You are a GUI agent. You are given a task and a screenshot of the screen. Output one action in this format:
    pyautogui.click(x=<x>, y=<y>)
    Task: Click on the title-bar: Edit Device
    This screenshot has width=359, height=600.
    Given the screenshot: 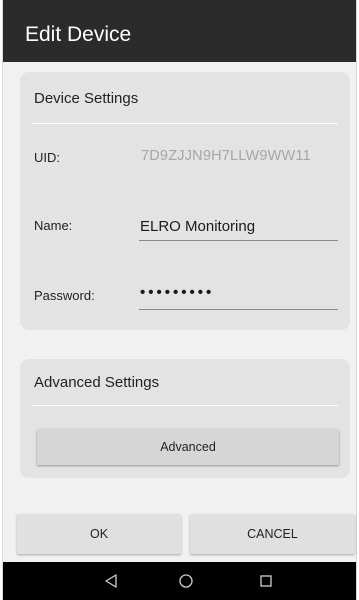 What is the action you would take?
    pyautogui.click(x=179, y=31)
    